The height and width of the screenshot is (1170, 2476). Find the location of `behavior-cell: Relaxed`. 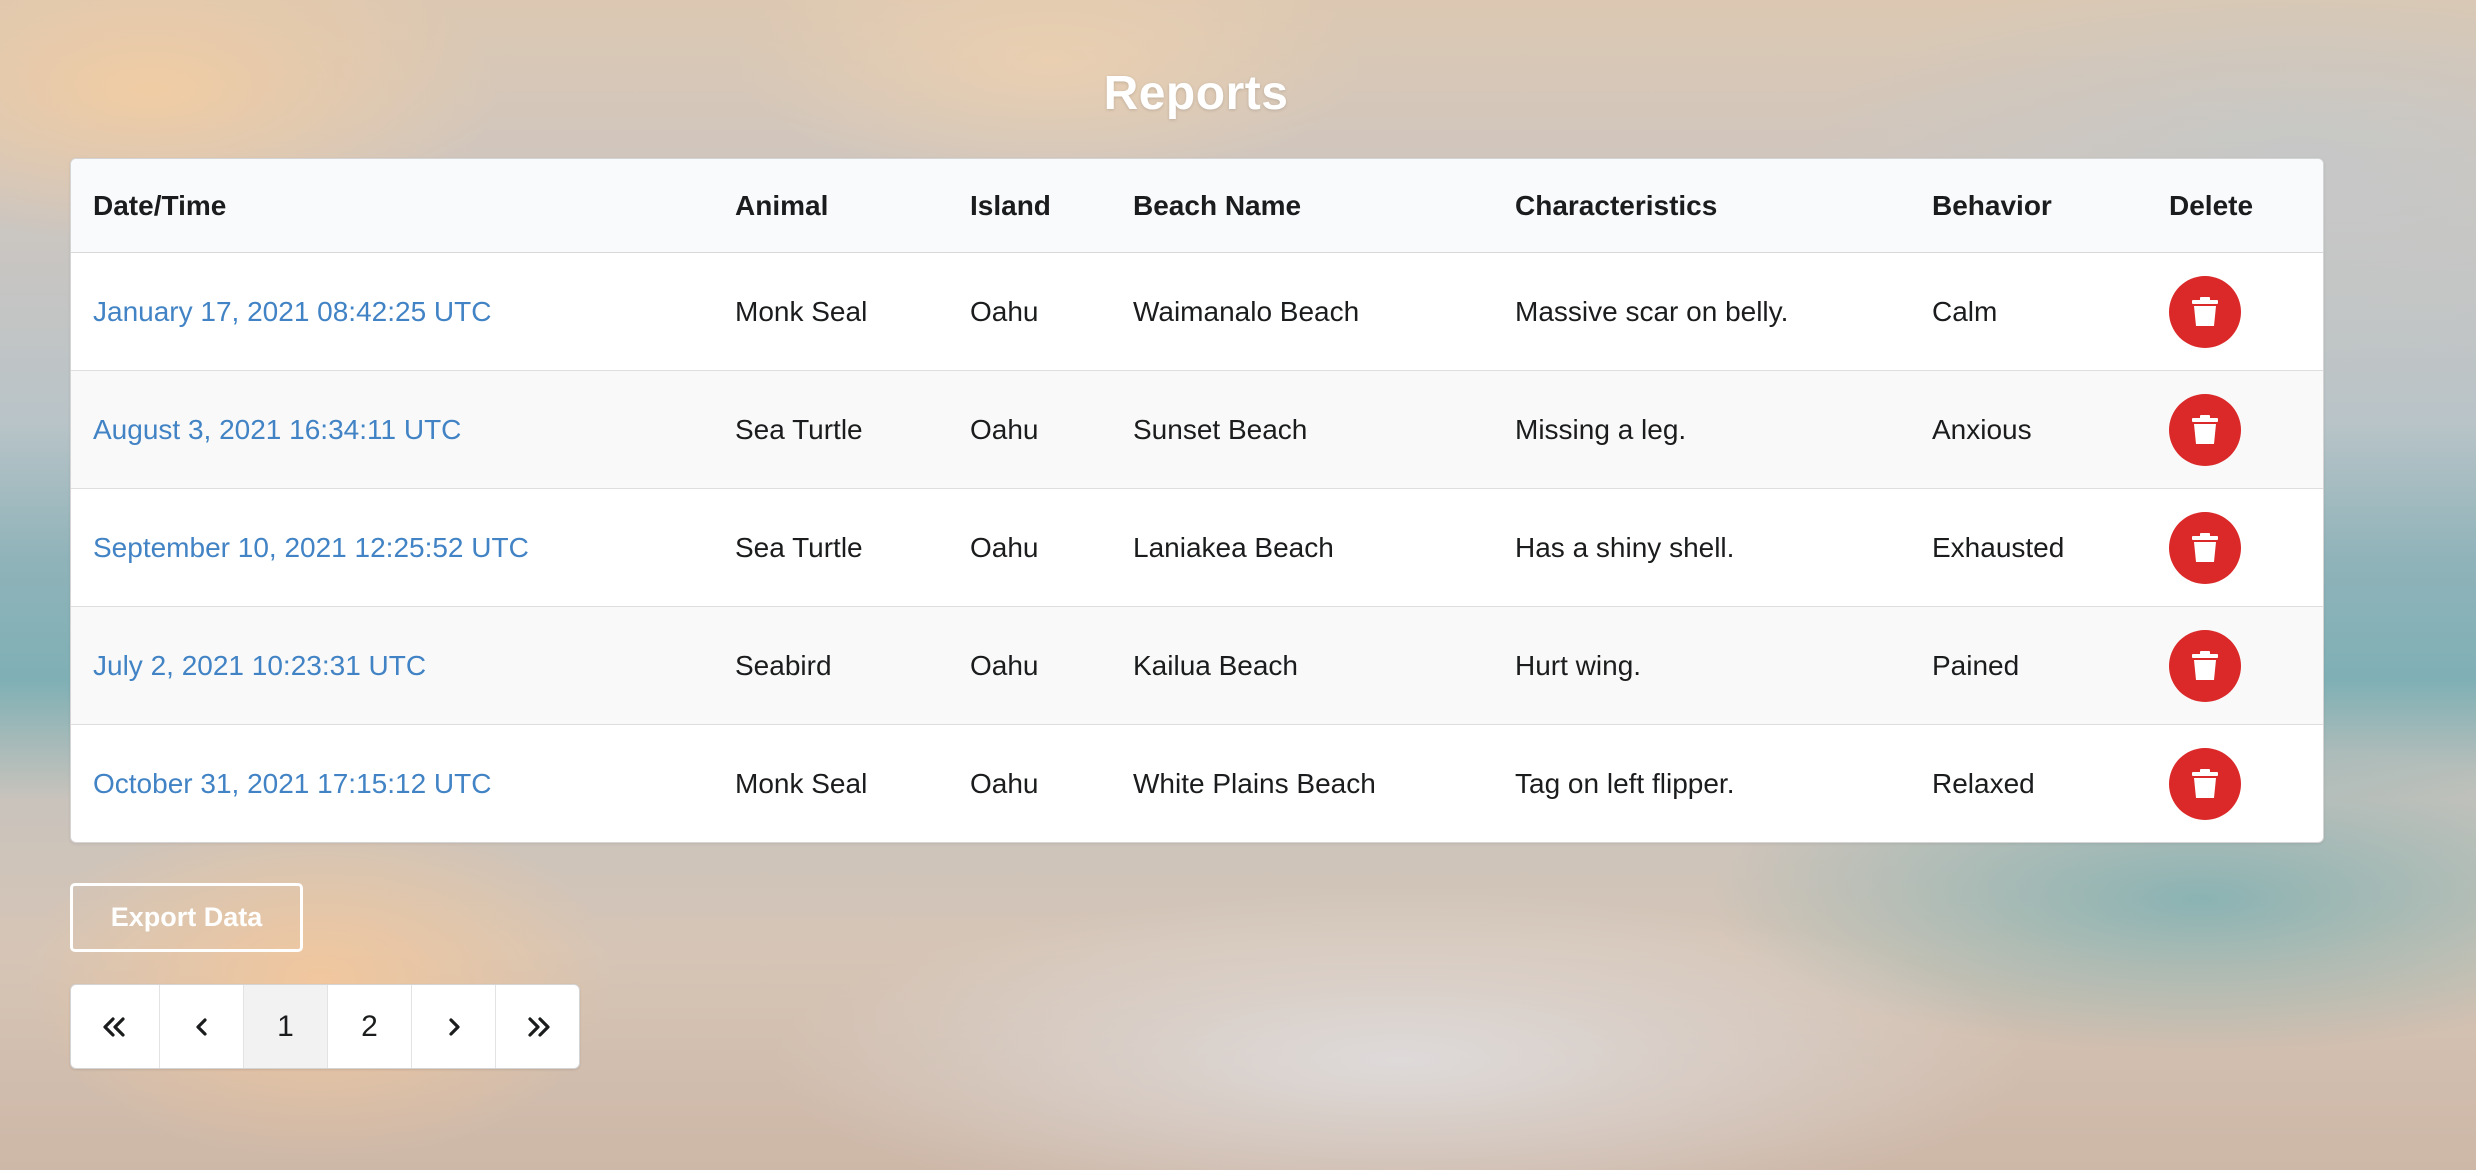

behavior-cell: Relaxed is located at coordinates (2028, 783).